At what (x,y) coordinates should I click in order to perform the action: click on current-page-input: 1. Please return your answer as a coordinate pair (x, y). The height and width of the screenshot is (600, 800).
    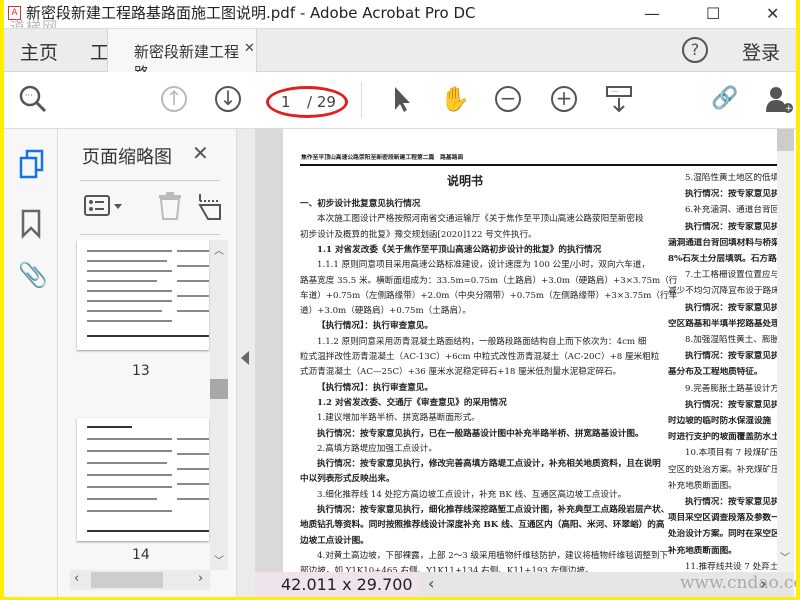
    Looking at the image, I should click on (286, 102).